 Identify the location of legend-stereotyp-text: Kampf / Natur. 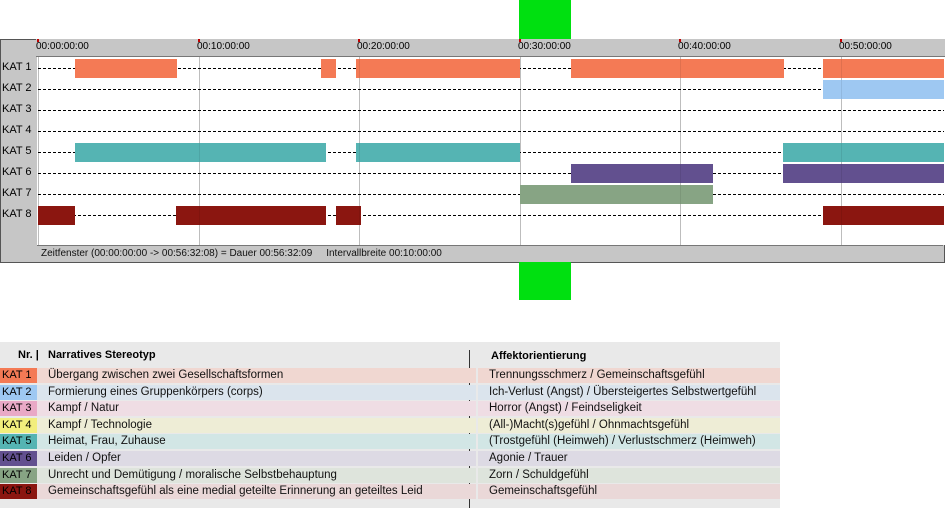
(83, 408).